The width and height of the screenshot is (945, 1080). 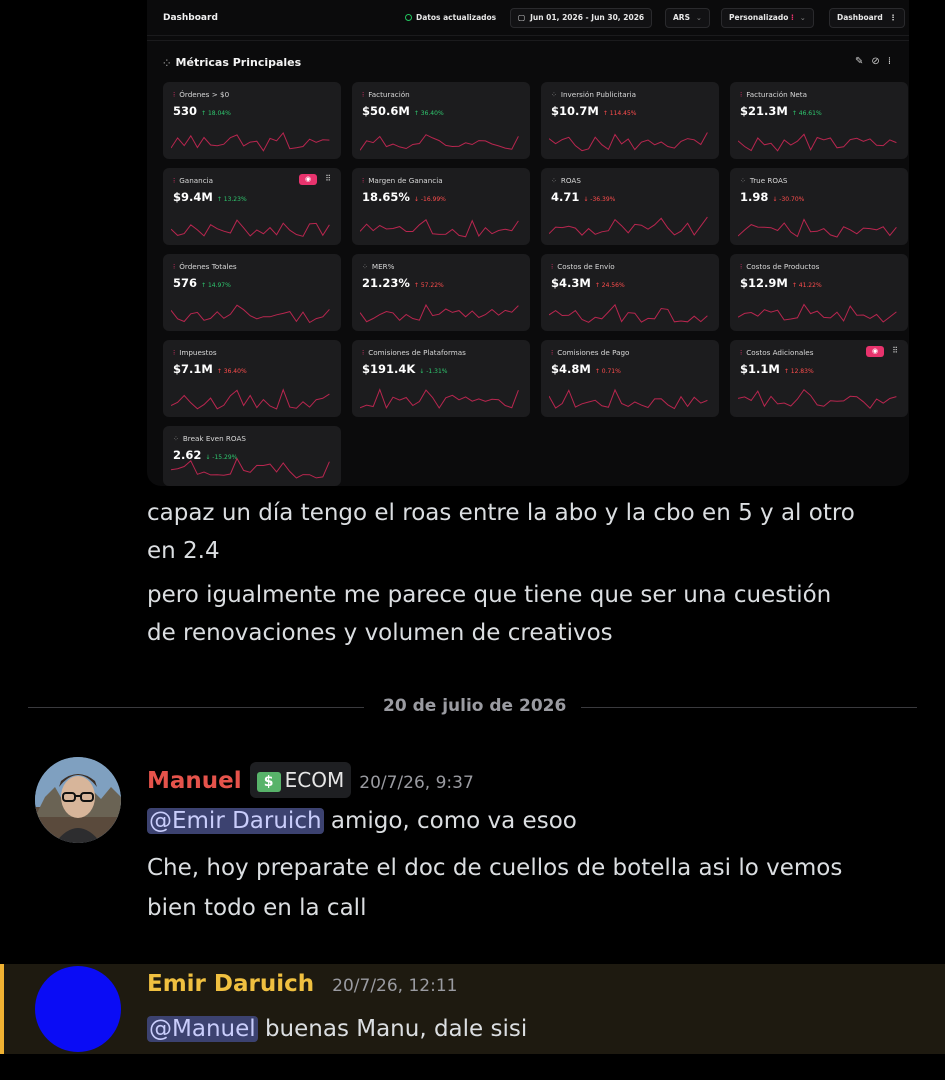 What do you see at coordinates (630, 120) in the screenshot?
I see `metric-card: ⁘ Inversión Publicitaria $10.7M ↑ 114.45%` at bounding box center [630, 120].